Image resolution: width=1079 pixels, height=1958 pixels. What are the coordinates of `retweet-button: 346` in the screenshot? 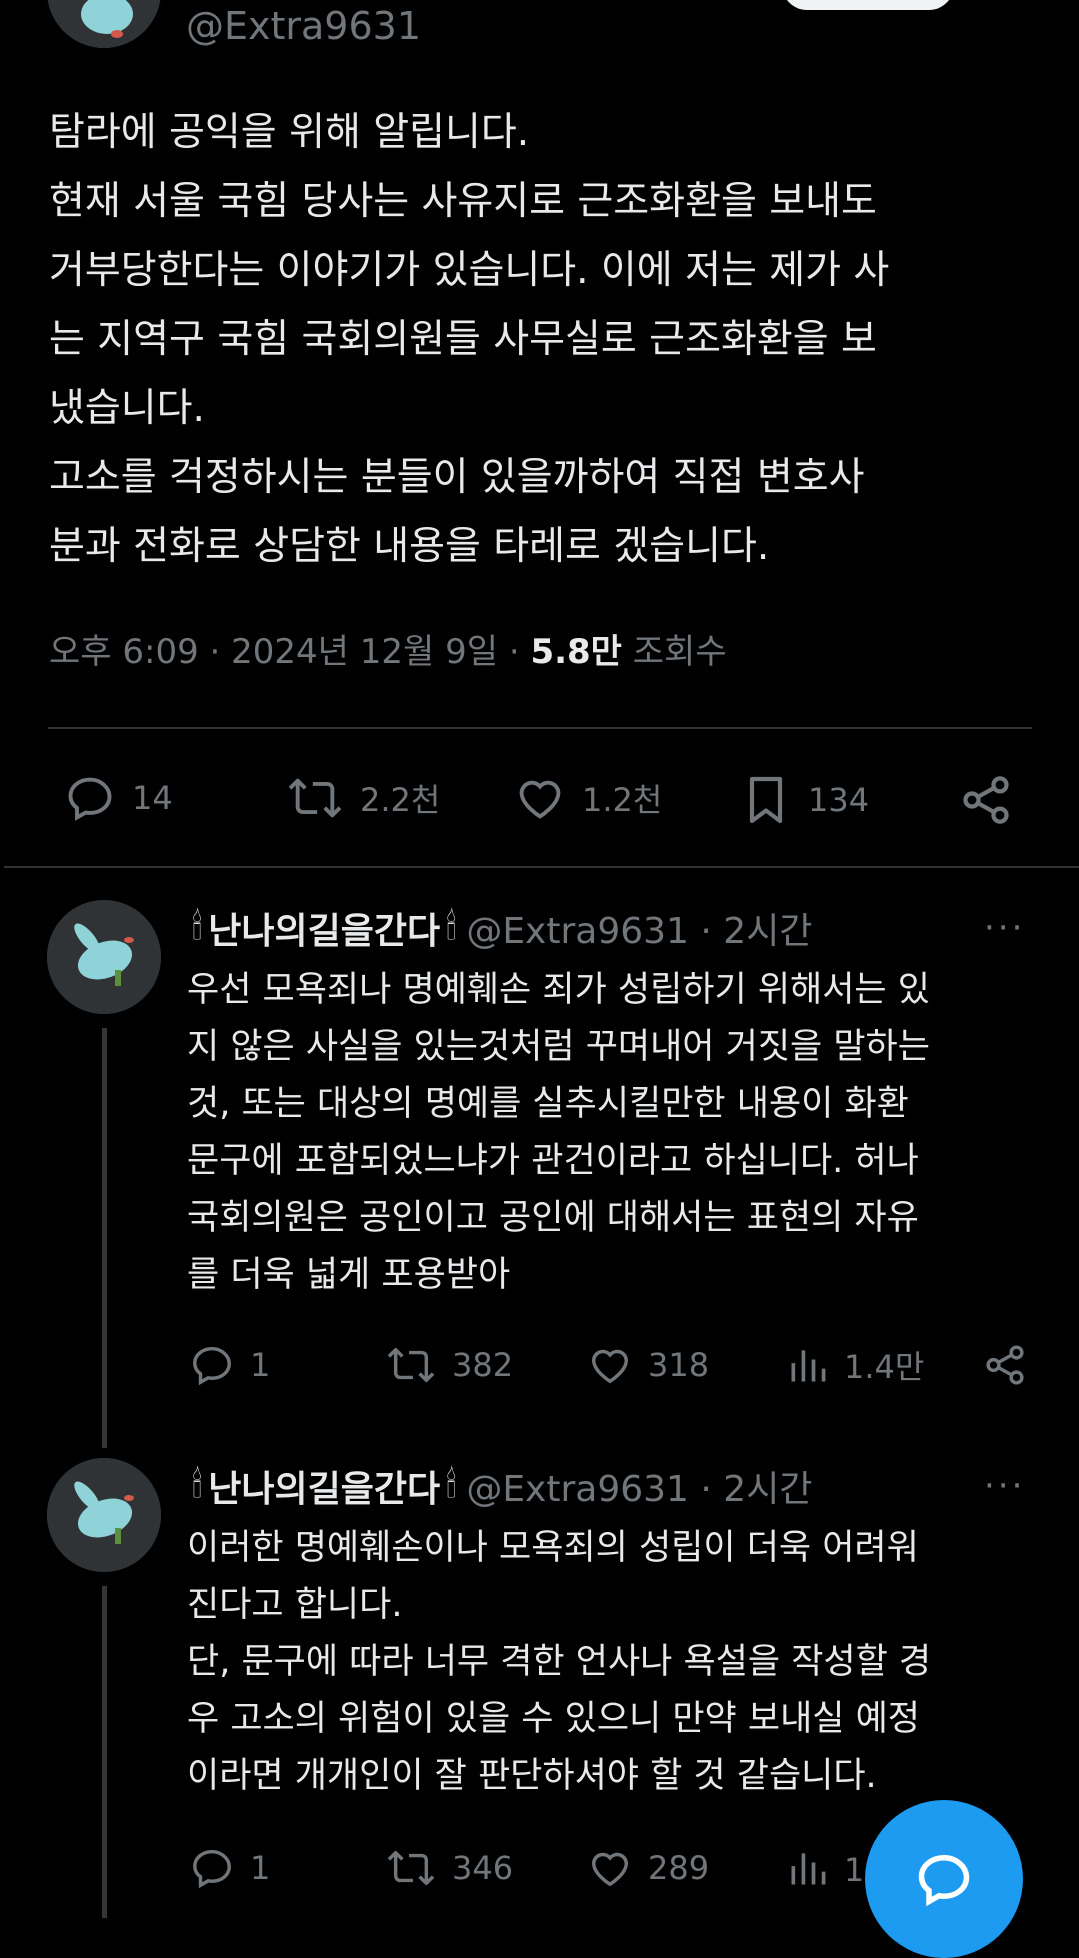 It's located at (448, 1868).